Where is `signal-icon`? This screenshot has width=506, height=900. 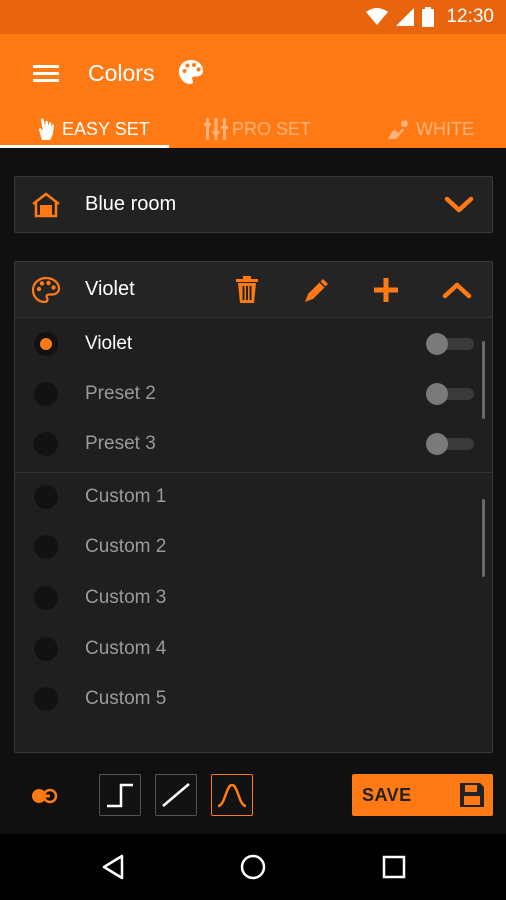
signal-icon is located at coordinates (405, 17).